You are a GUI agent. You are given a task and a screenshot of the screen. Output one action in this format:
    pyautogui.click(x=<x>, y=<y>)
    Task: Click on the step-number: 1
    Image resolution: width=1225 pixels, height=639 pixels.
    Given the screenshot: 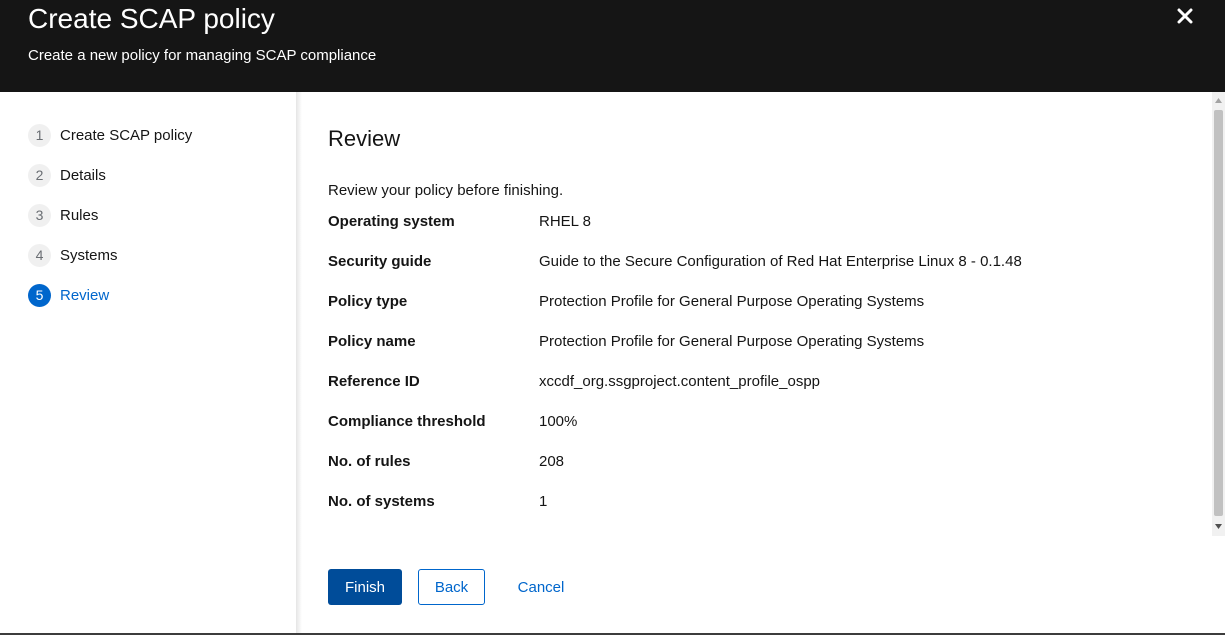 What is the action you would take?
    pyautogui.click(x=39, y=135)
    